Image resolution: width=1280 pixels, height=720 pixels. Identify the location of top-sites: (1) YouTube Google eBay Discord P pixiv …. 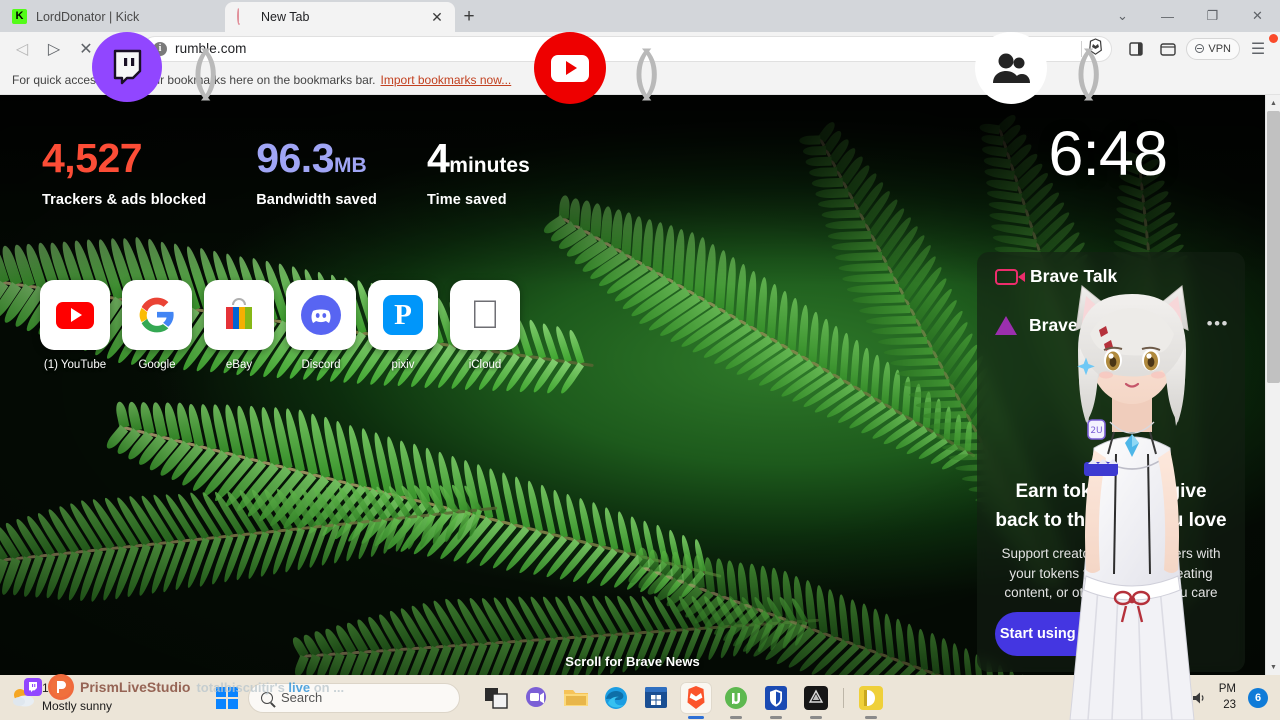
(280, 325).